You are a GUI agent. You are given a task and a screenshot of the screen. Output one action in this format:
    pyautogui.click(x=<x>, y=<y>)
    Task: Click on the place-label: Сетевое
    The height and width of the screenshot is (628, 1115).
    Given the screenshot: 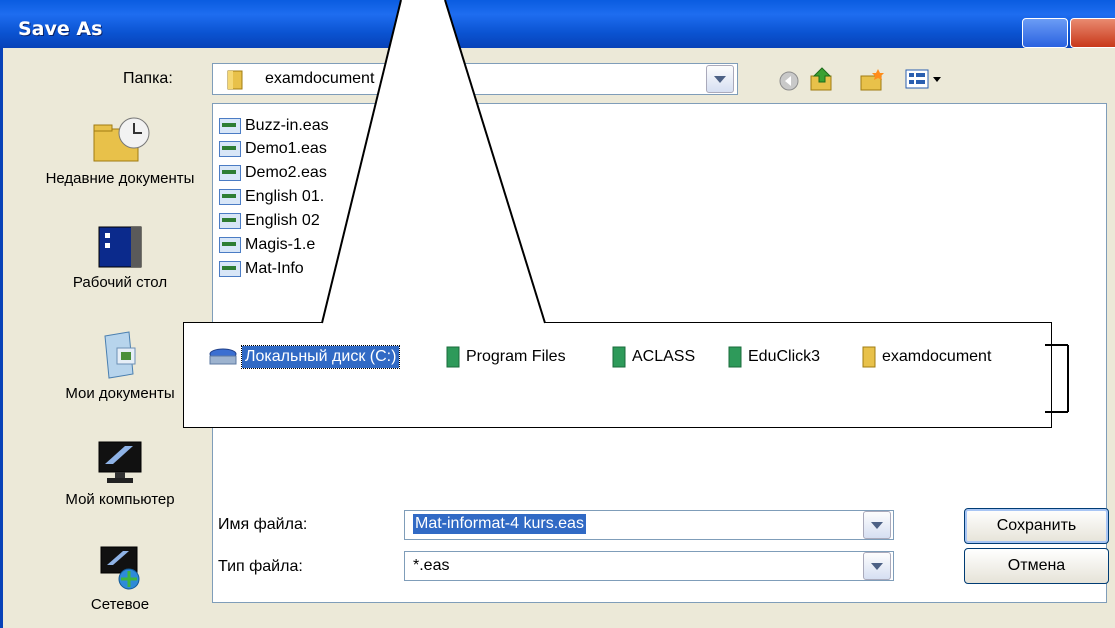 What is the action you would take?
    pyautogui.click(x=120, y=604)
    